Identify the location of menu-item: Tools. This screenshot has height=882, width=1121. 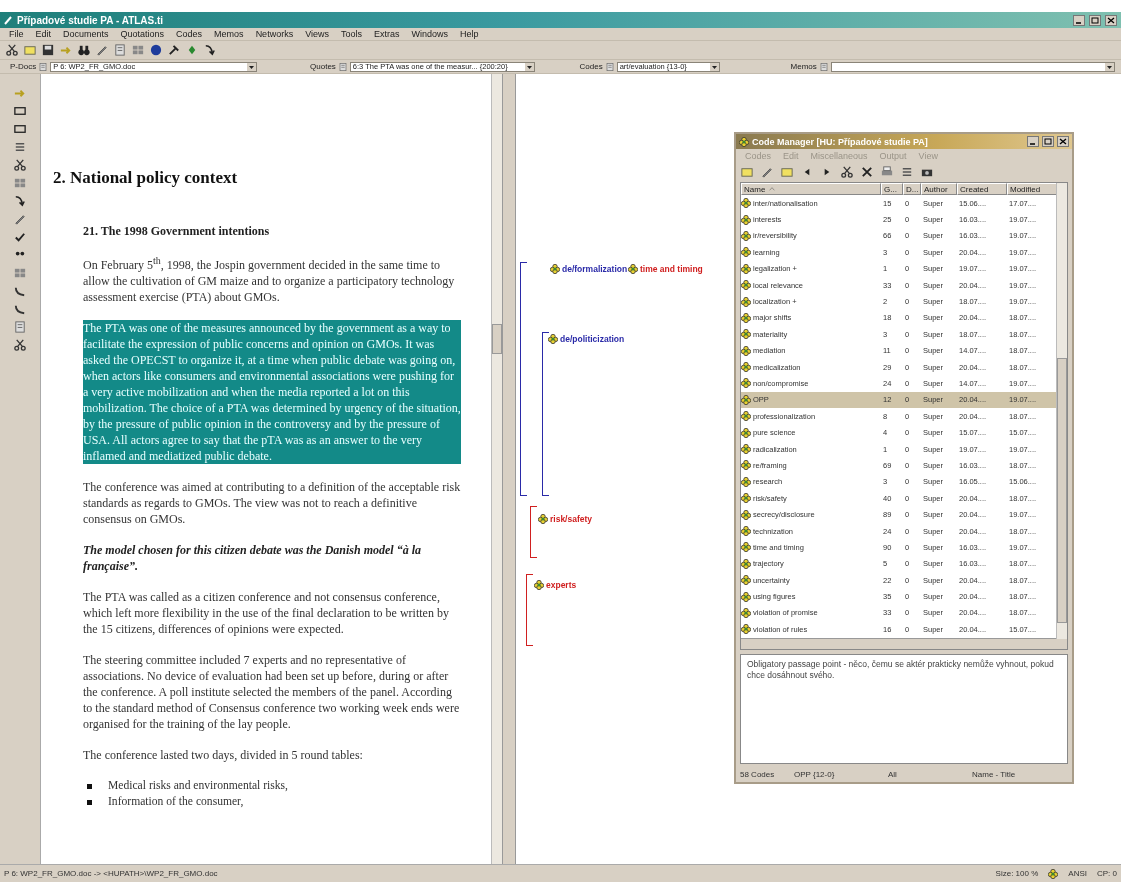
(351, 34).